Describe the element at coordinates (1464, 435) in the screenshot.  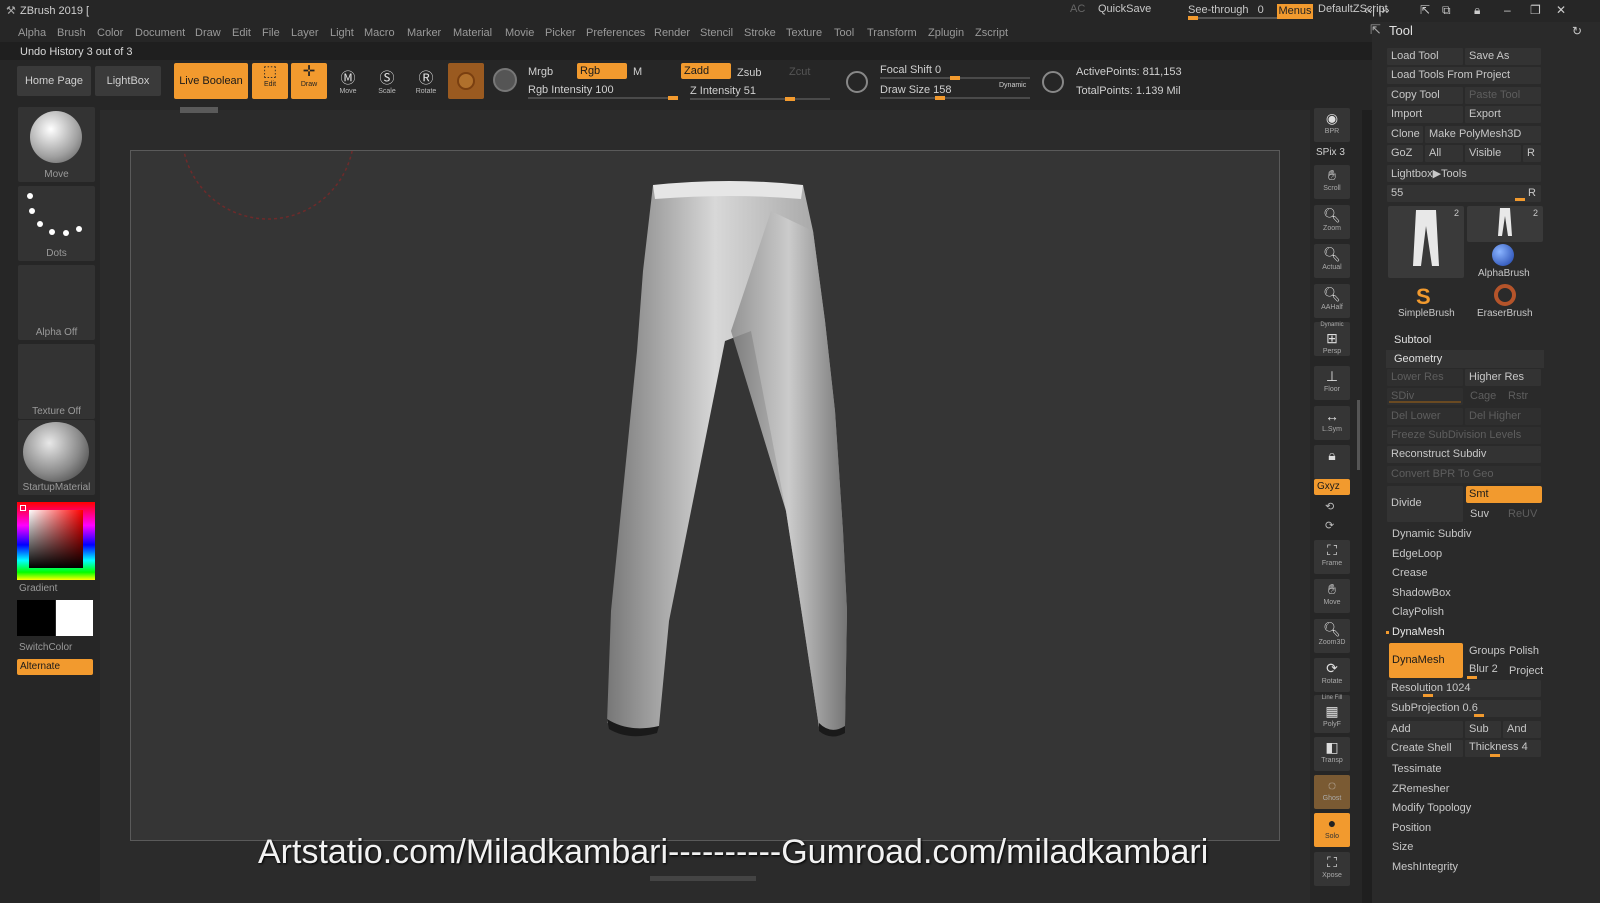
I see `freeze-subdiv-button: Freeze SubDivision Levels` at that location.